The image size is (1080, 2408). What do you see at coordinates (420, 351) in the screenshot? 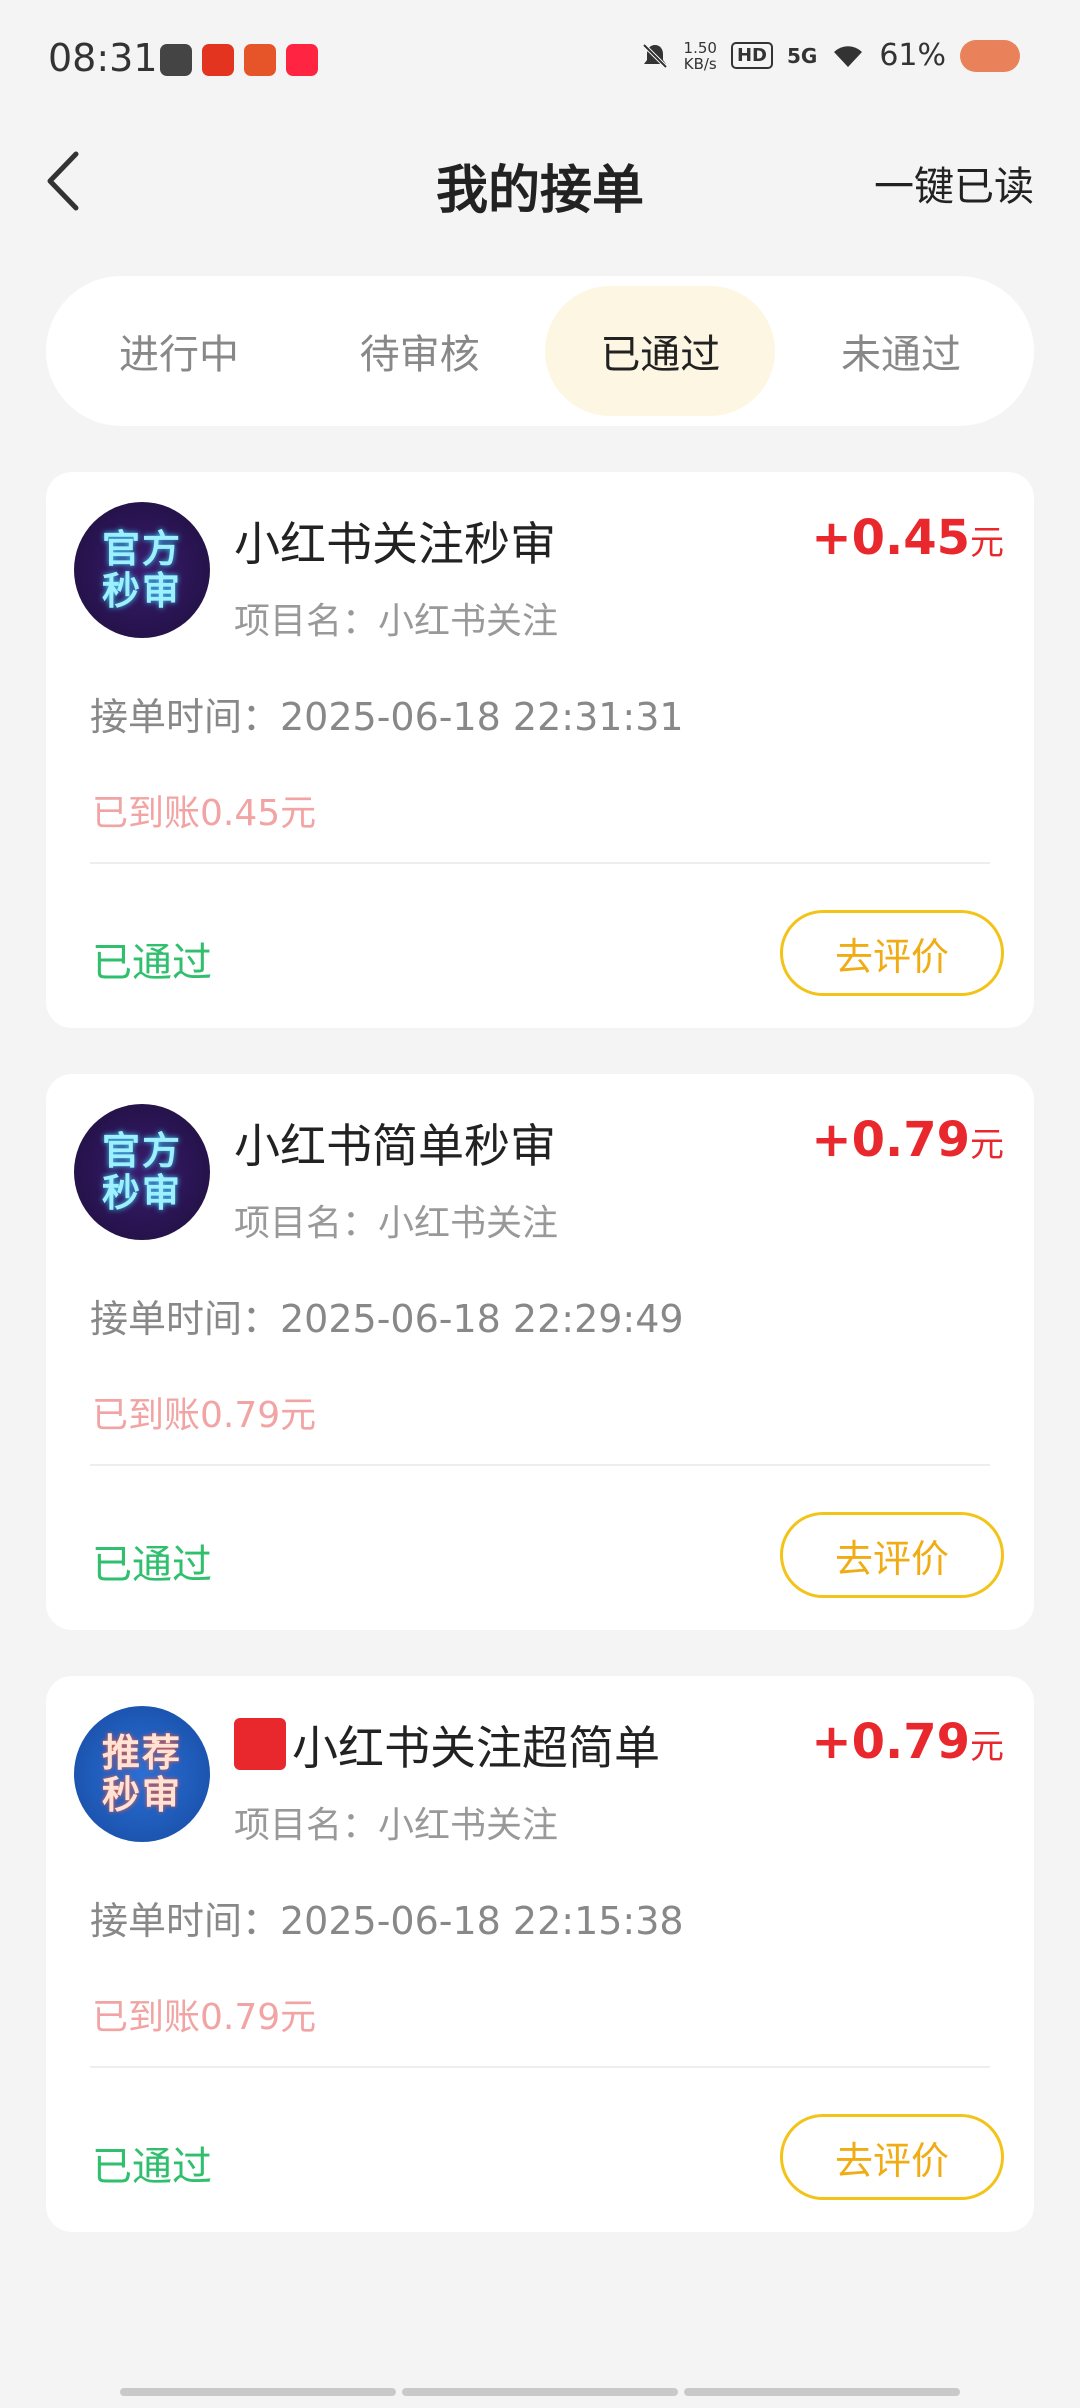
I see `tab-pending-review: 待审核` at bounding box center [420, 351].